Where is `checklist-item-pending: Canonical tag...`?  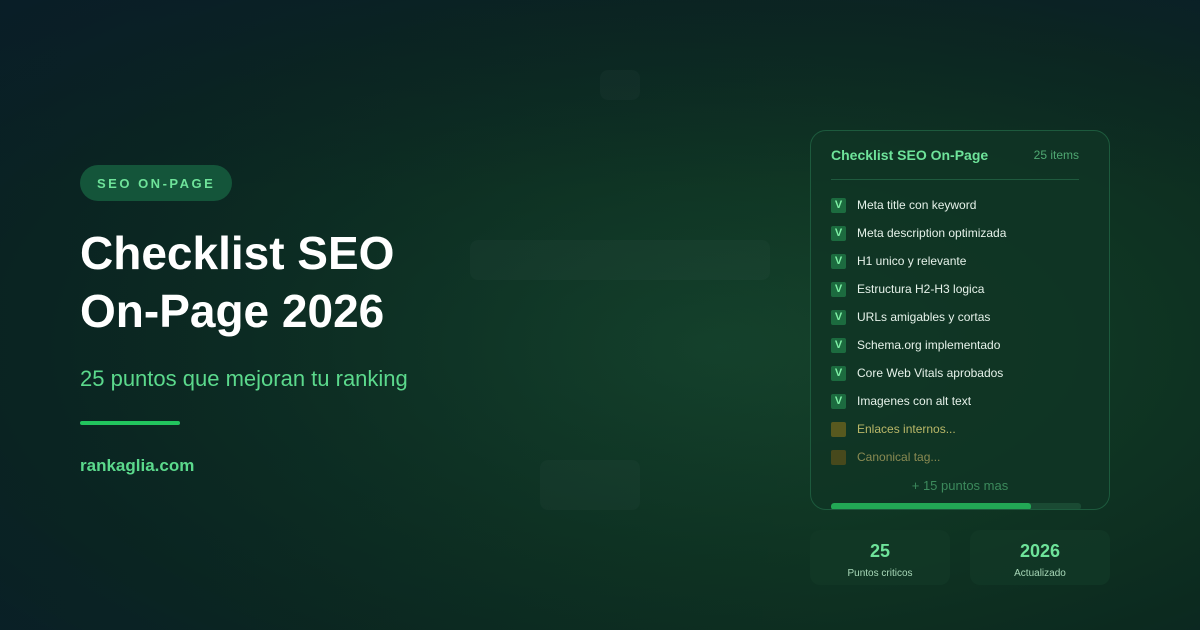
checklist-item-pending: Canonical tag... is located at coordinates (960, 457).